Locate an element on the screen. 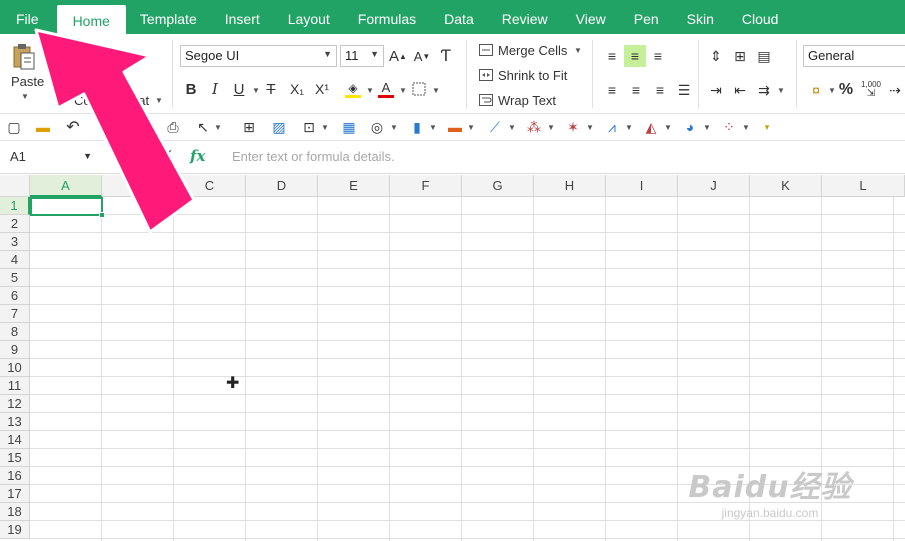 Image resolution: width=905 pixels, height=541 pixels. menu-review: Review is located at coordinates (525, 17).